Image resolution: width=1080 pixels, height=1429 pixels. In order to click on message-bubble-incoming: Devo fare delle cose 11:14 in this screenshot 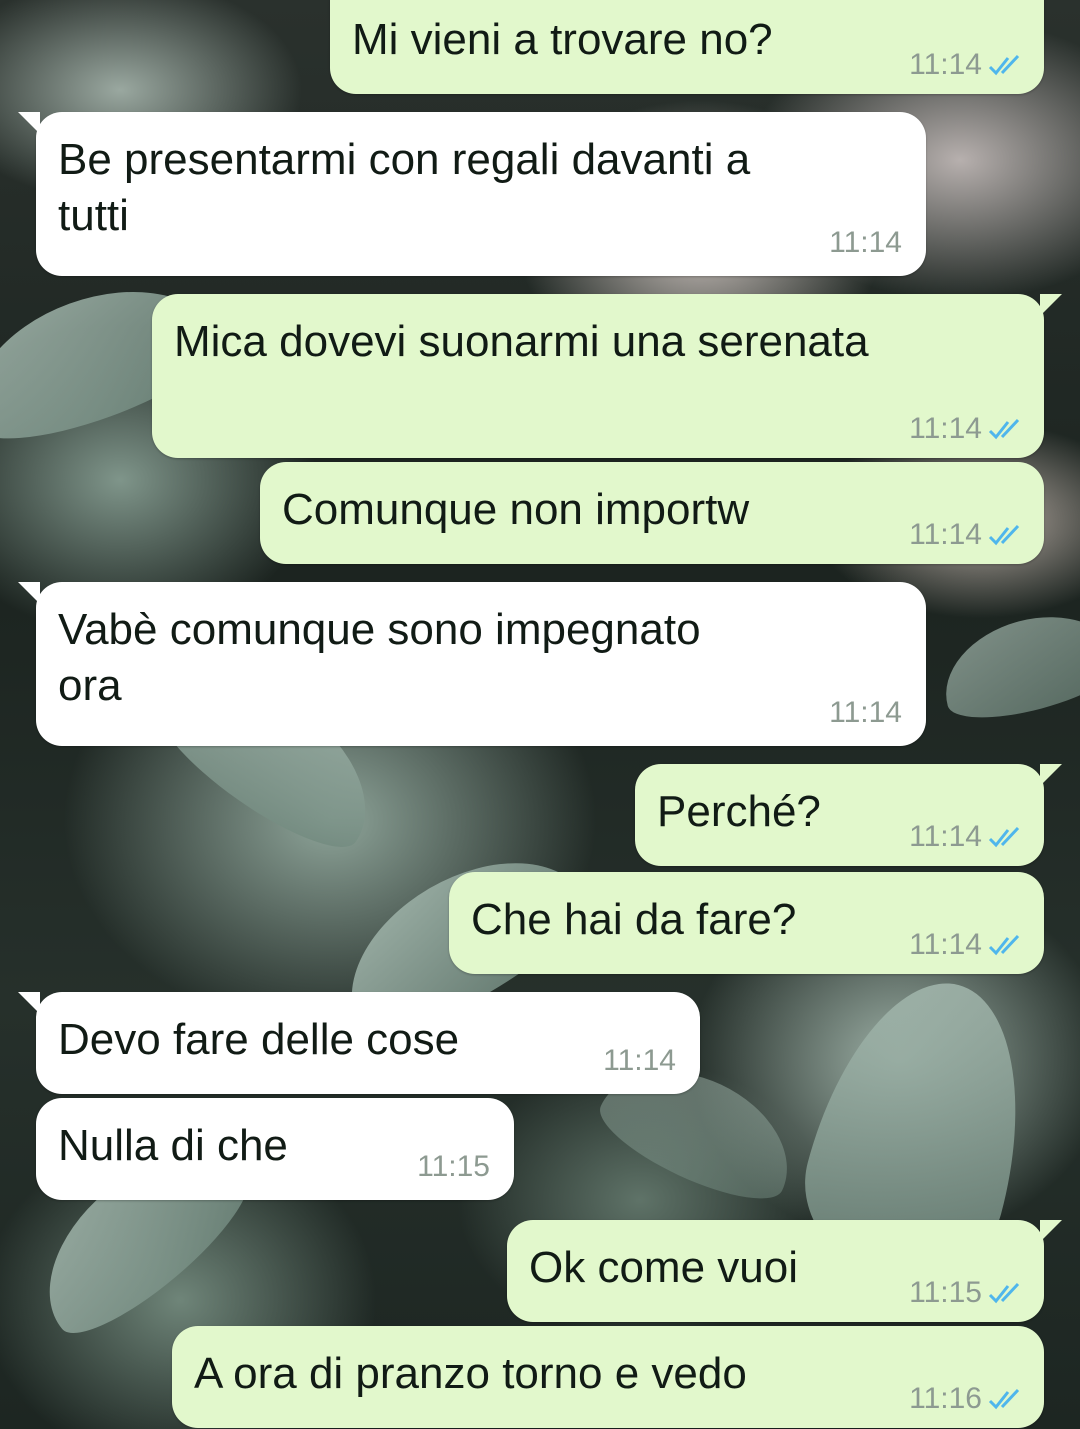, I will do `click(359, 1043)`.